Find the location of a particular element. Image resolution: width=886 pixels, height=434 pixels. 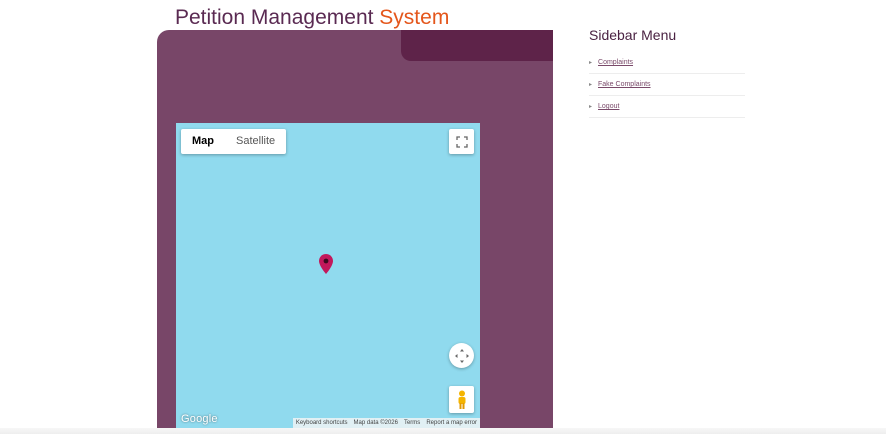

sidebar-item-complaints: ▸ Complaints is located at coordinates (667, 63).